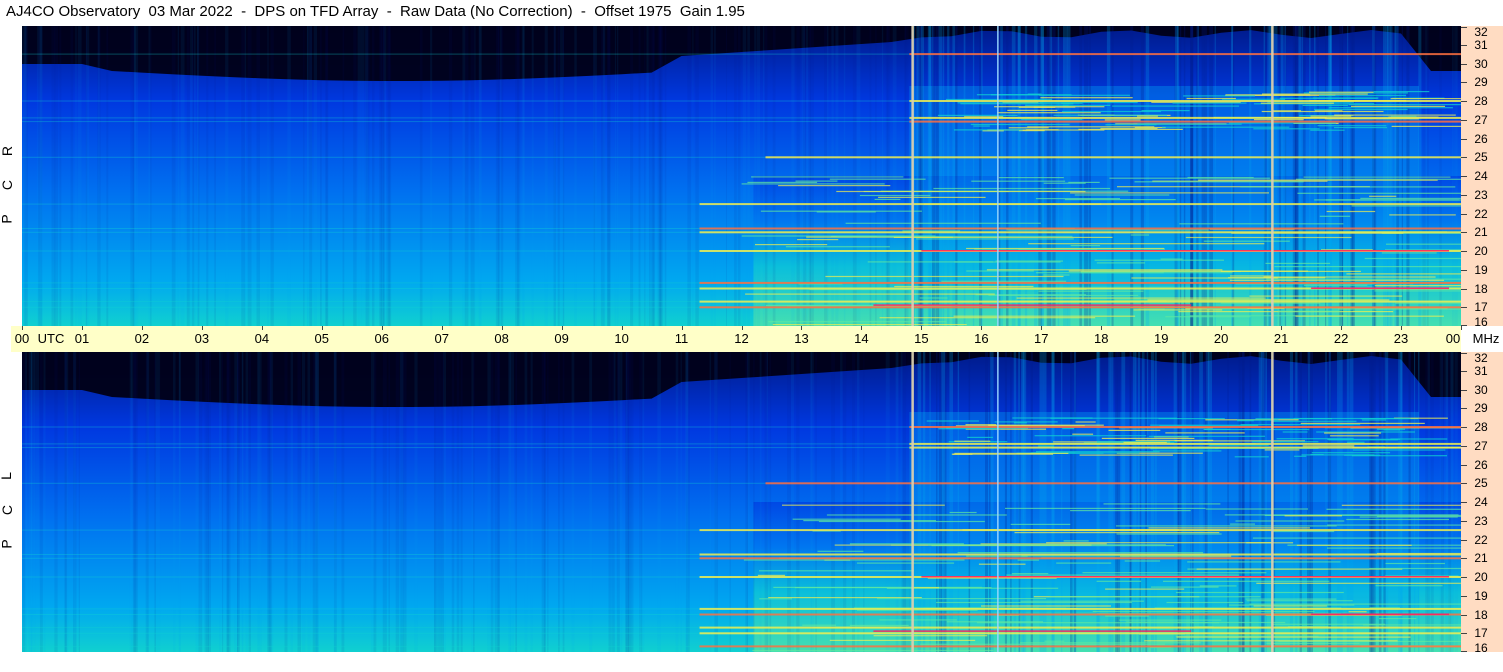 The image size is (1503, 672). Describe the element at coordinates (561, 338) in the screenshot. I see `time-tick-label: 09` at that location.